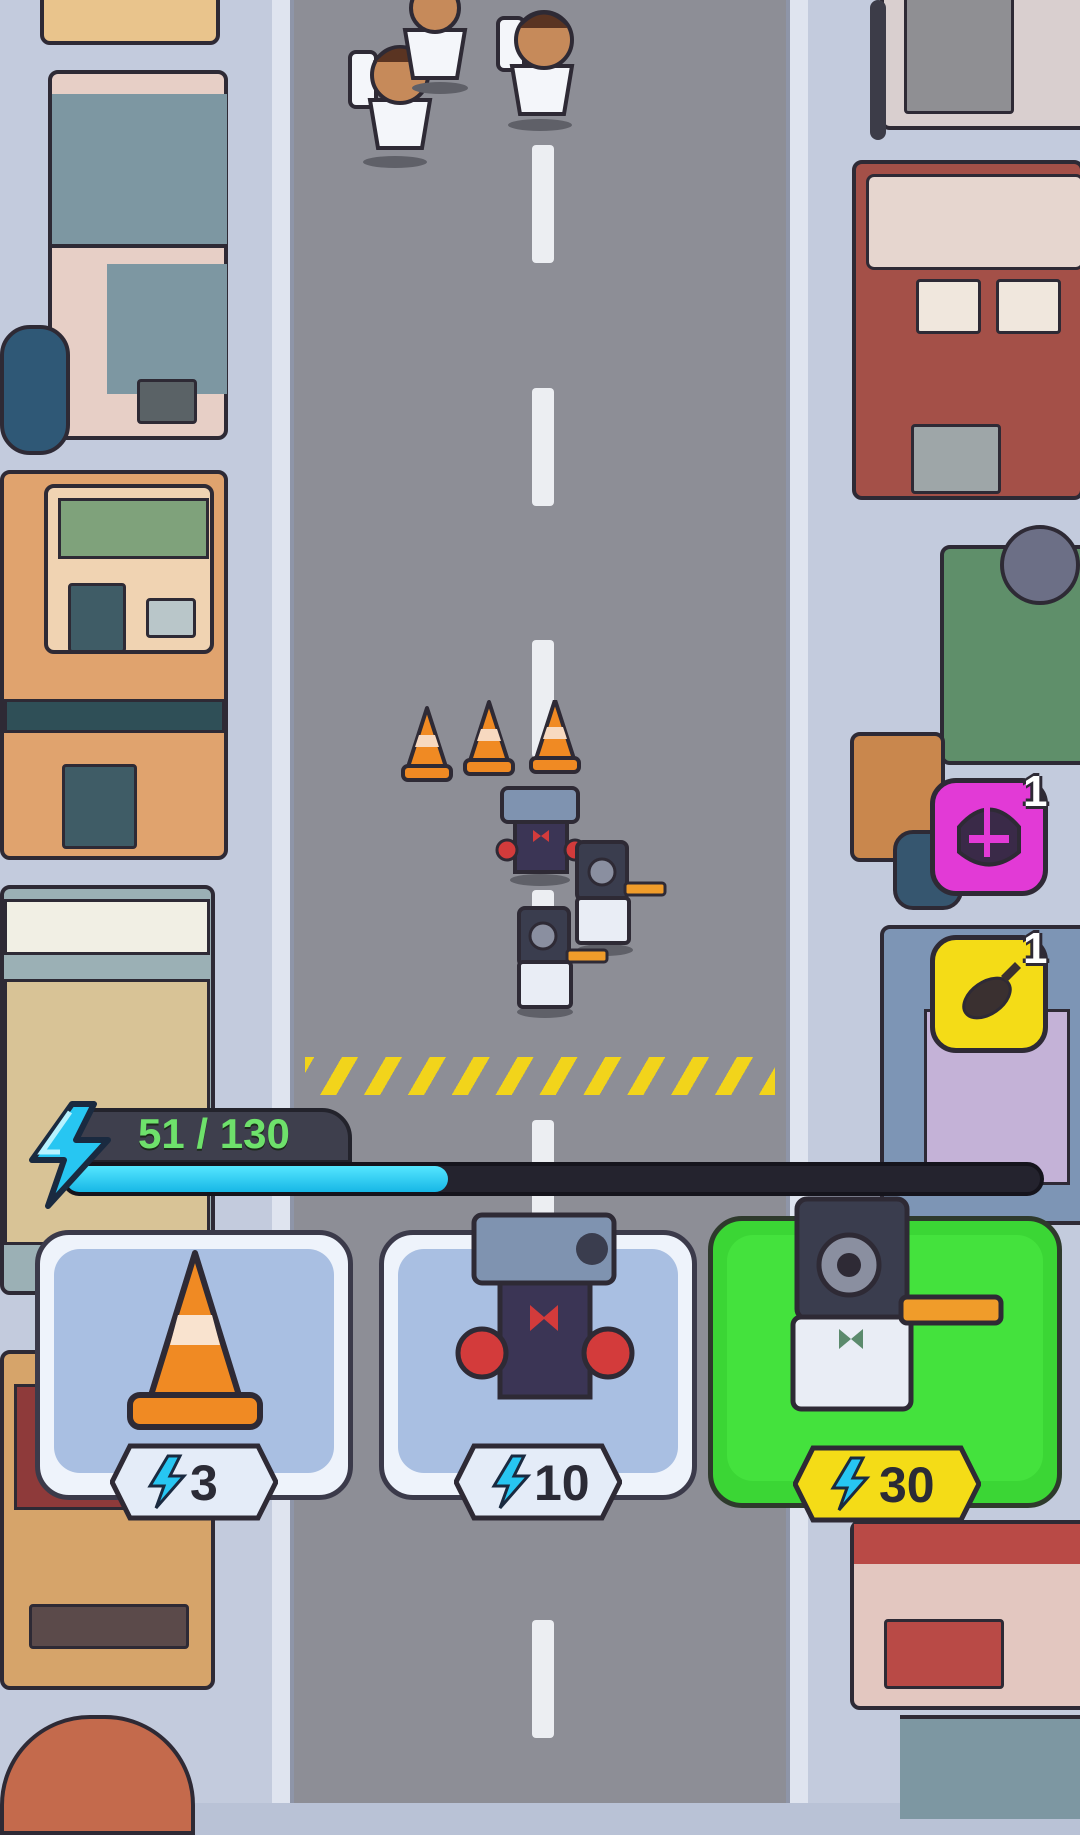 The image size is (1080, 1835). What do you see at coordinates (621, 898) in the screenshot?
I see `speaker-man-unit` at bounding box center [621, 898].